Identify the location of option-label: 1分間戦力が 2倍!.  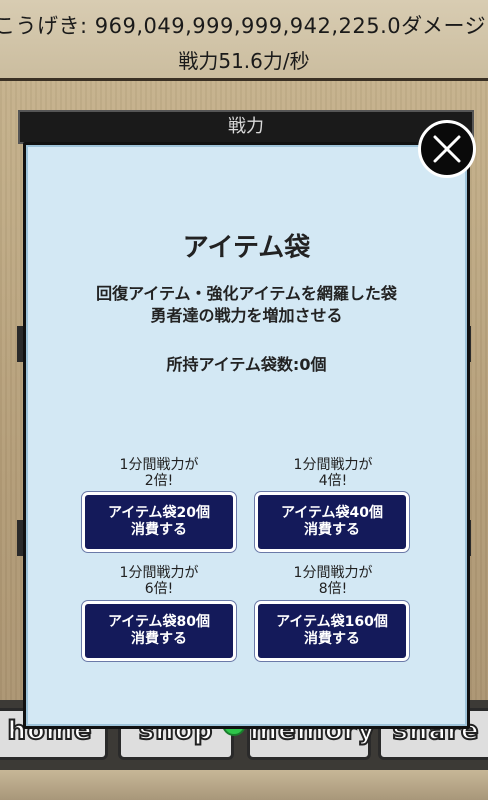
(159, 473).